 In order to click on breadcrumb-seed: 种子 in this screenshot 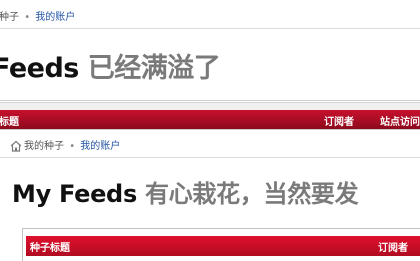, I will do `click(9, 17)`.